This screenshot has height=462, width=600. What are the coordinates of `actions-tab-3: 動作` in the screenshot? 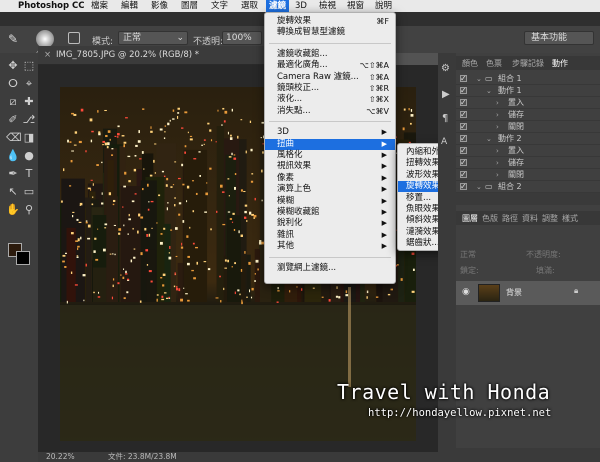 It's located at (560, 63).